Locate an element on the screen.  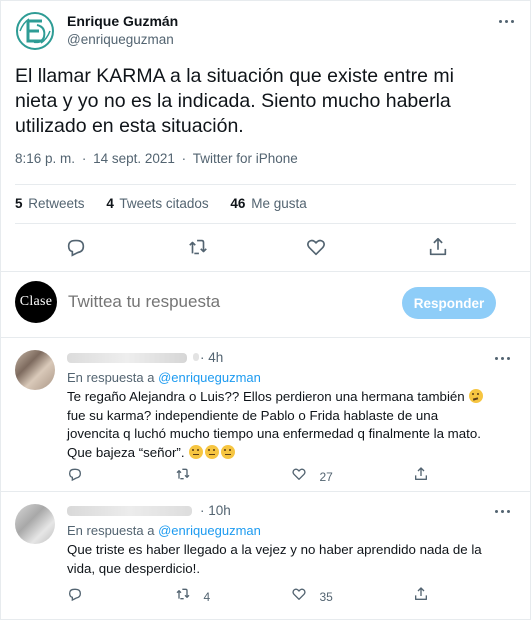
tweet-time: 8:16 p. m. is located at coordinates (45, 158).